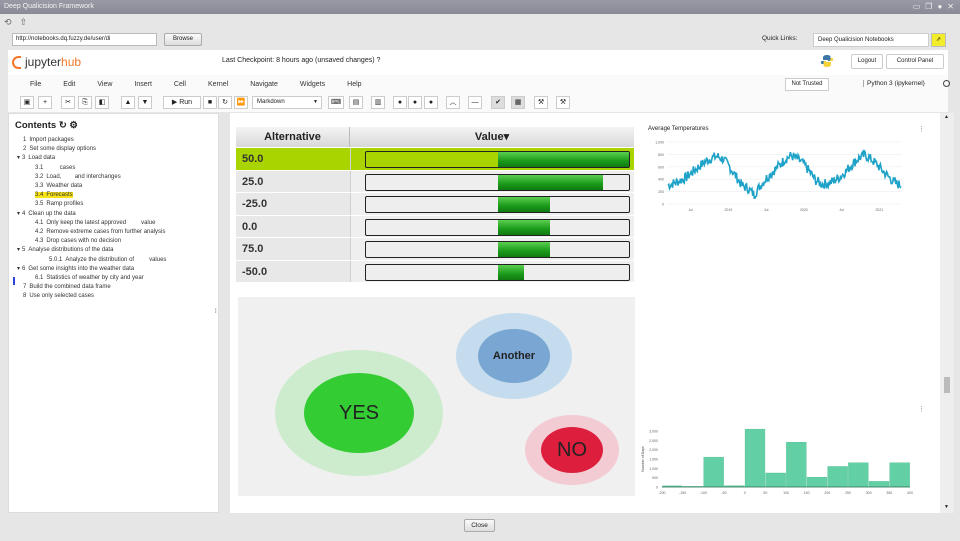 This screenshot has height=541, width=960. What do you see at coordinates (143, 84) in the screenshot?
I see `menu-insert: Insert` at bounding box center [143, 84].